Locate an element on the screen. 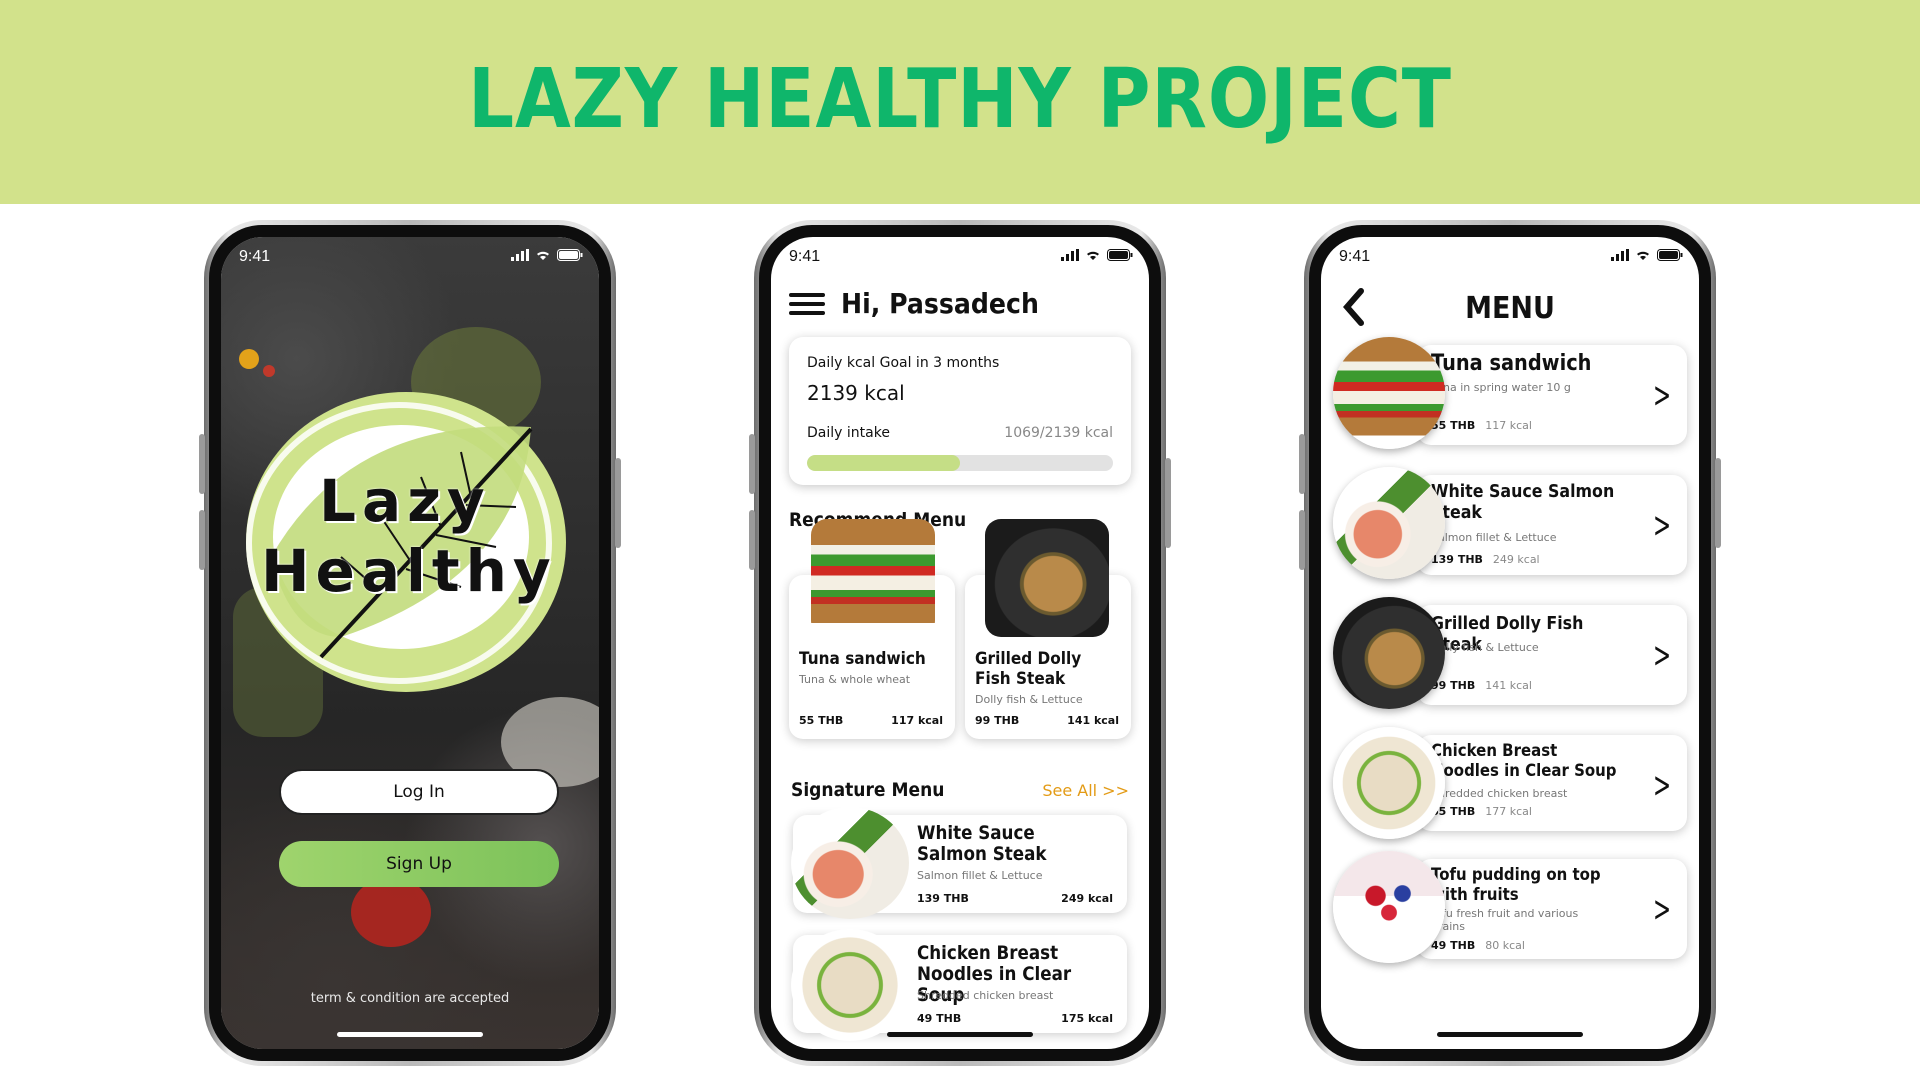 The height and width of the screenshot is (1080, 1920). signature-item-kcal: 249 kcal is located at coordinates (1087, 898).